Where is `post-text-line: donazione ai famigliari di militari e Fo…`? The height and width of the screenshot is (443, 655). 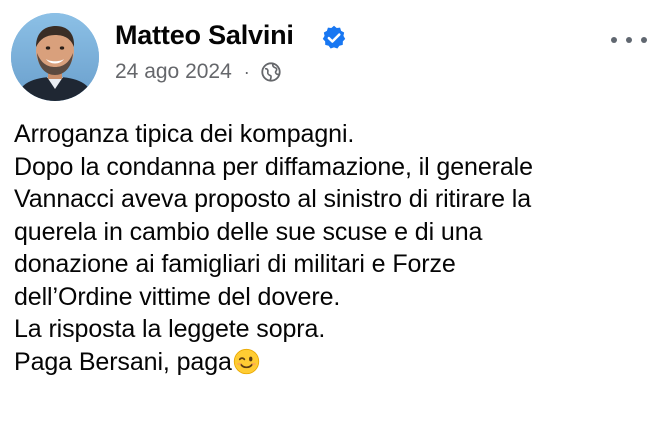
post-text-line: donazione ai famigliari di militari e Fo… is located at coordinates (235, 264).